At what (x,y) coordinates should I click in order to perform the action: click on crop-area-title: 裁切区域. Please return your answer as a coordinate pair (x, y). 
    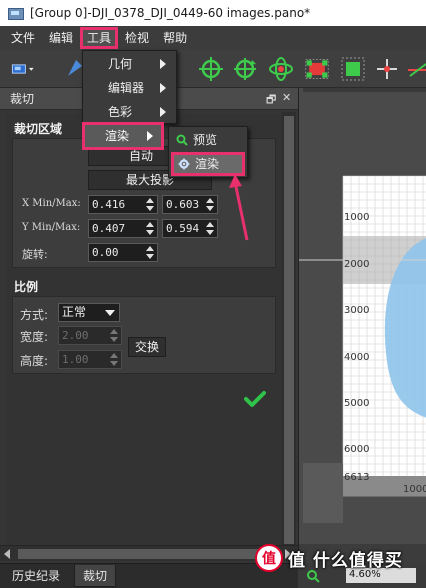
    Looking at the image, I should click on (38, 129).